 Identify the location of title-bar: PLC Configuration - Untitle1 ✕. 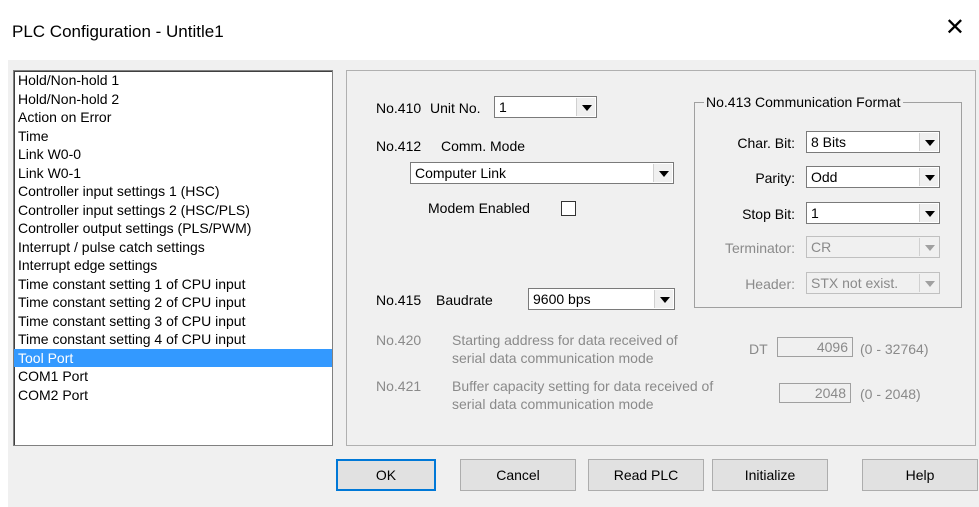
(489, 30).